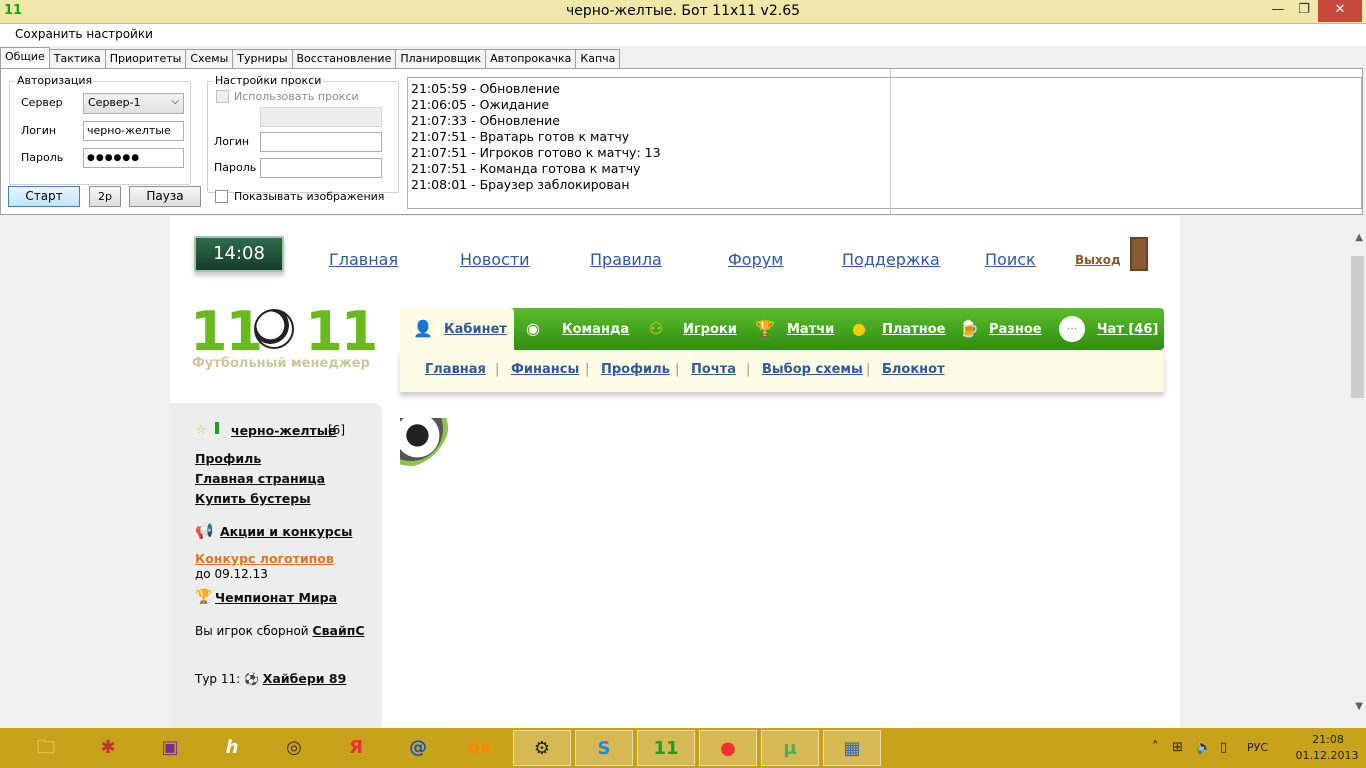  Describe the element at coordinates (251, 679) in the screenshot. I see `football-icon: ⚽` at that location.